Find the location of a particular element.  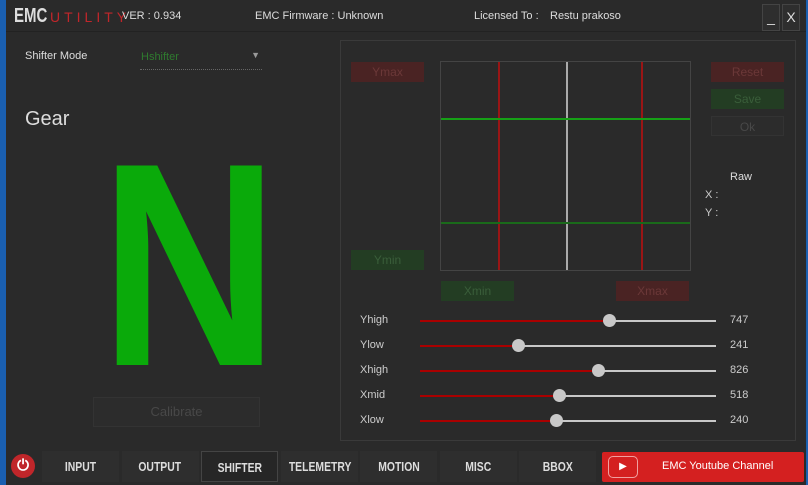

tab-motion: MOTION is located at coordinates (398, 466).